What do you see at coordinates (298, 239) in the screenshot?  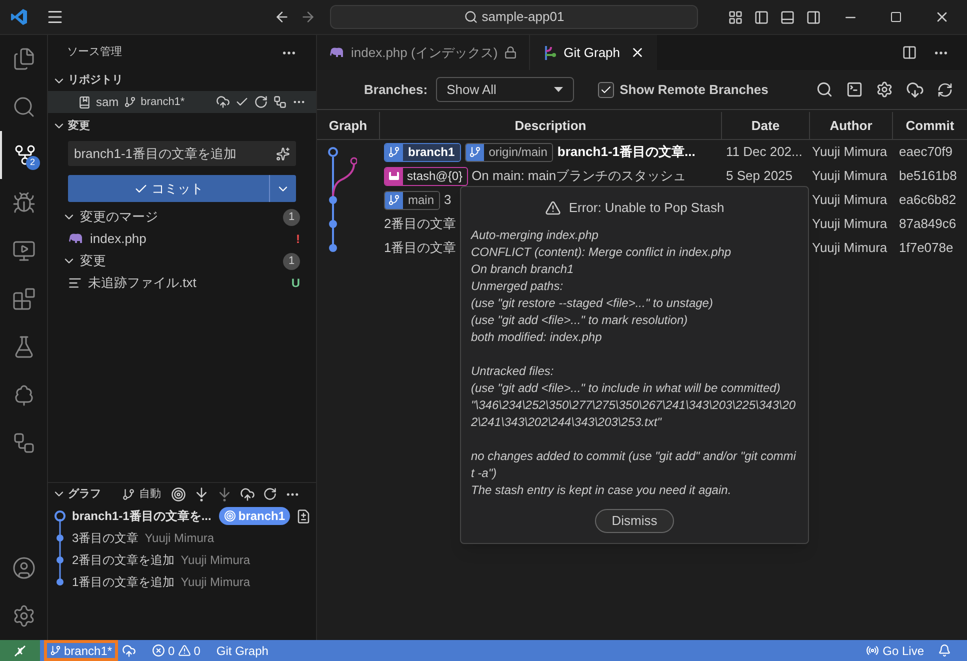 I see `file-status: !` at bounding box center [298, 239].